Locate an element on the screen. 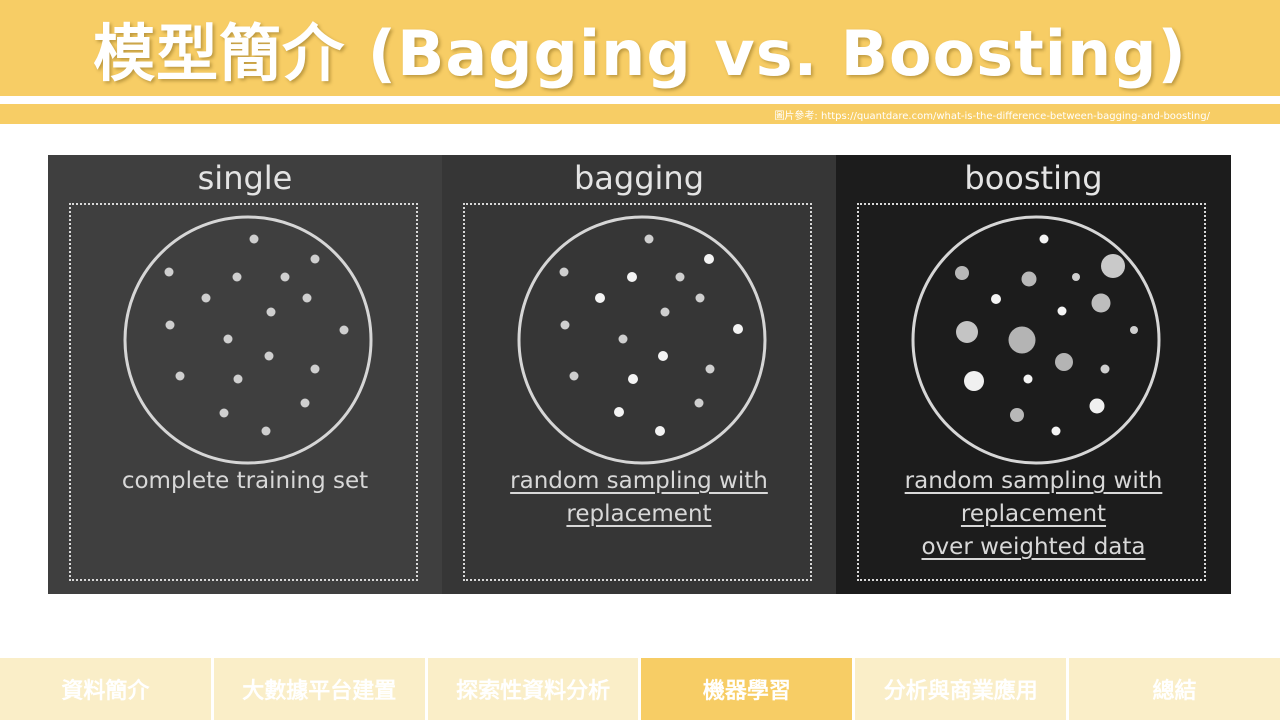  caption-line: complete training set is located at coordinates (245, 481).